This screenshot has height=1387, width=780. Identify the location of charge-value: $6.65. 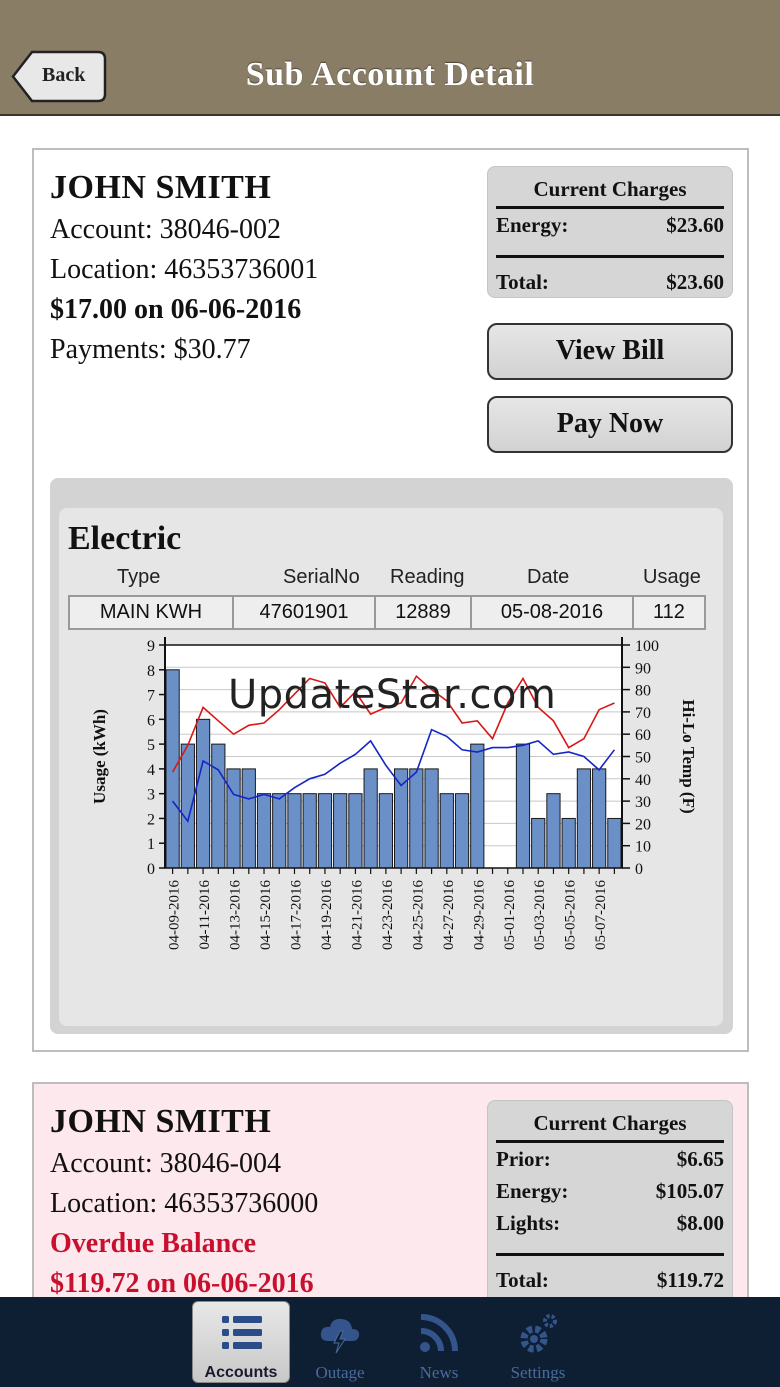
(700, 1159).